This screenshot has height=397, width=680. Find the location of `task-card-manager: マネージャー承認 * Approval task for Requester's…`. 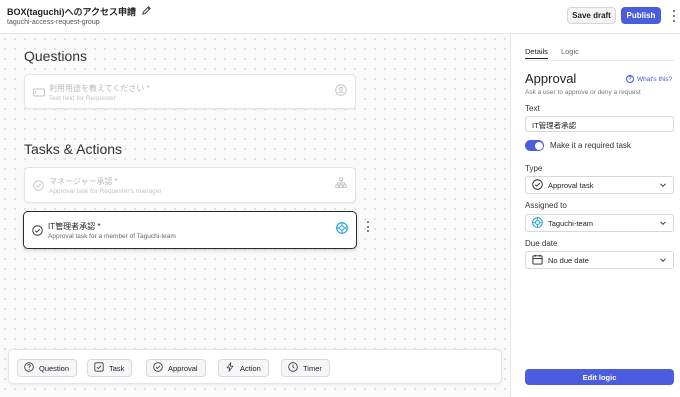

task-card-manager: マネージャー承認 * Approval task for Requester's… is located at coordinates (190, 185).